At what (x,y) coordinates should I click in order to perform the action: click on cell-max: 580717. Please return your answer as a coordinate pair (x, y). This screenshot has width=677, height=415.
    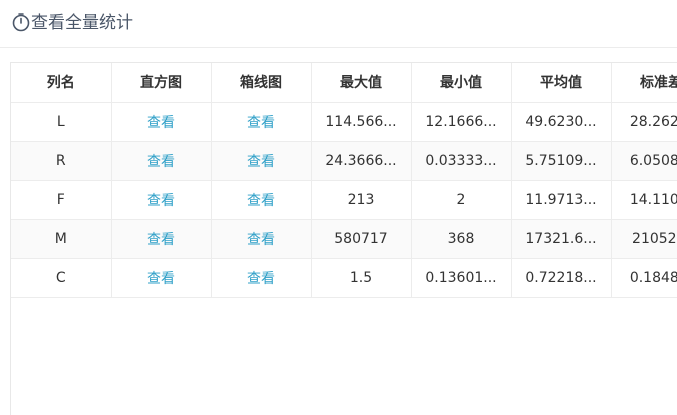
    Looking at the image, I should click on (361, 239).